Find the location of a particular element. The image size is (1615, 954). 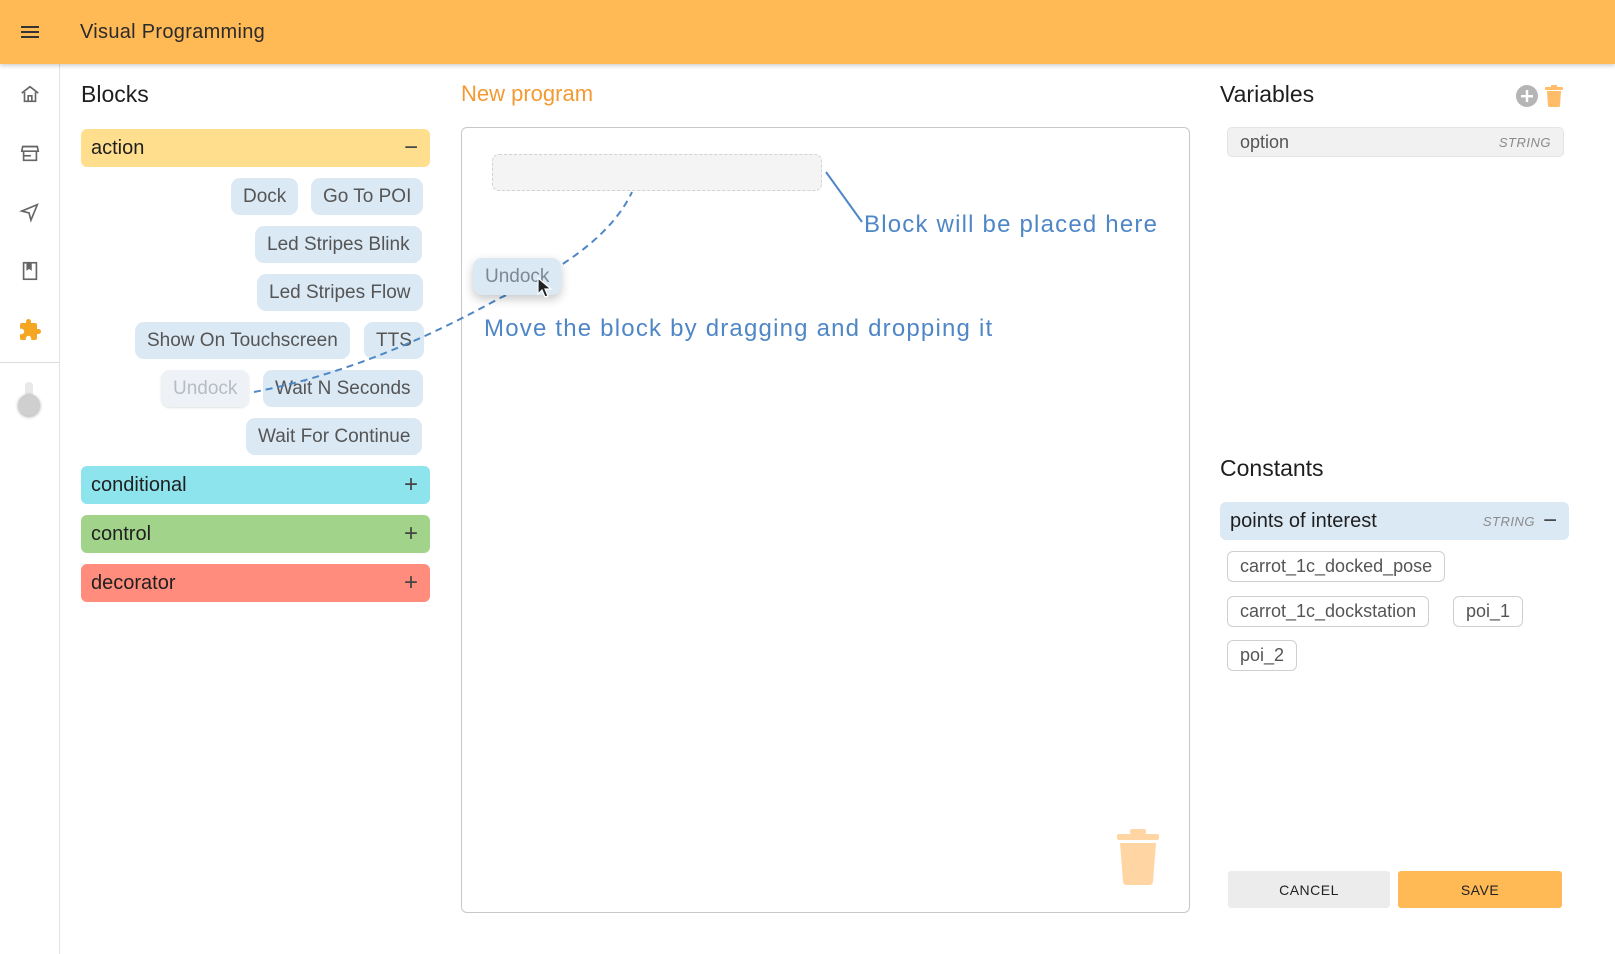

send-icon is located at coordinates (29, 212).